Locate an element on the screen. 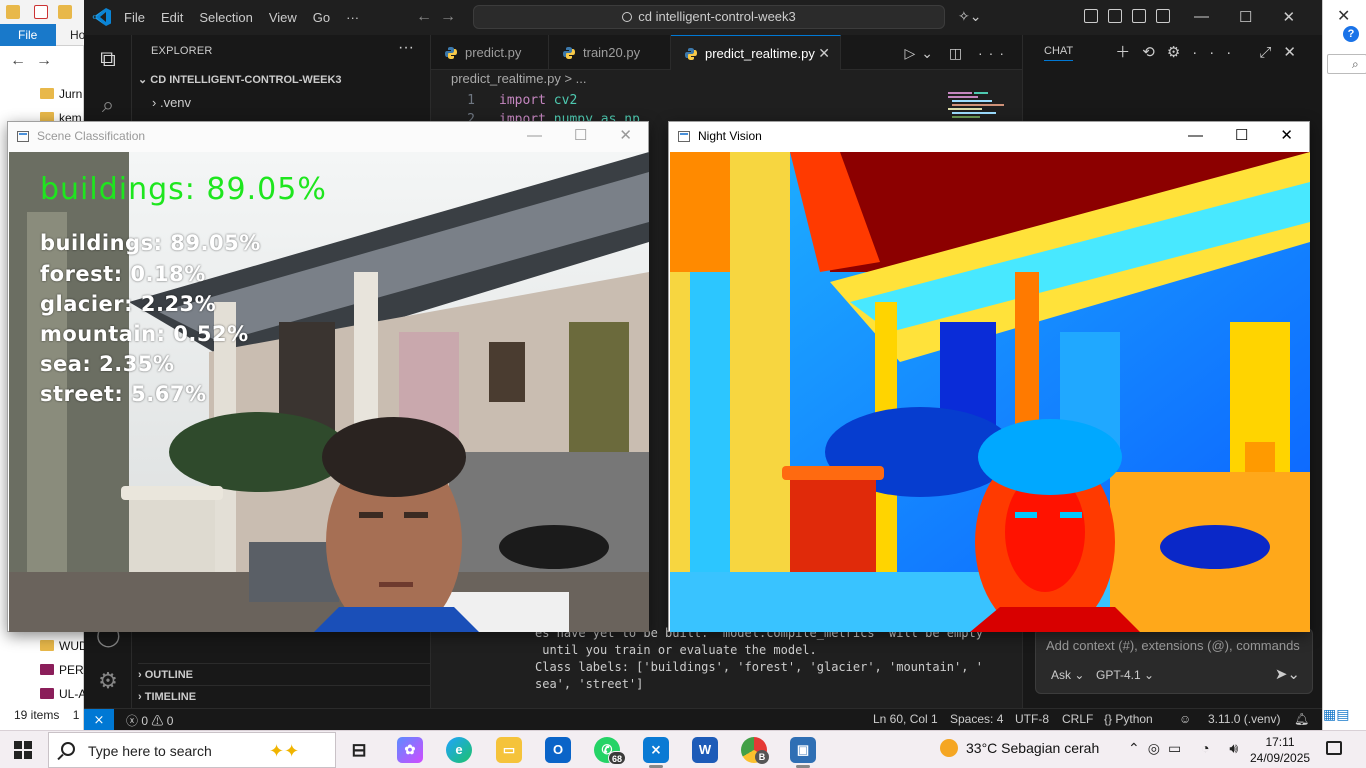  python-file-icon is located at coordinates (451, 53).